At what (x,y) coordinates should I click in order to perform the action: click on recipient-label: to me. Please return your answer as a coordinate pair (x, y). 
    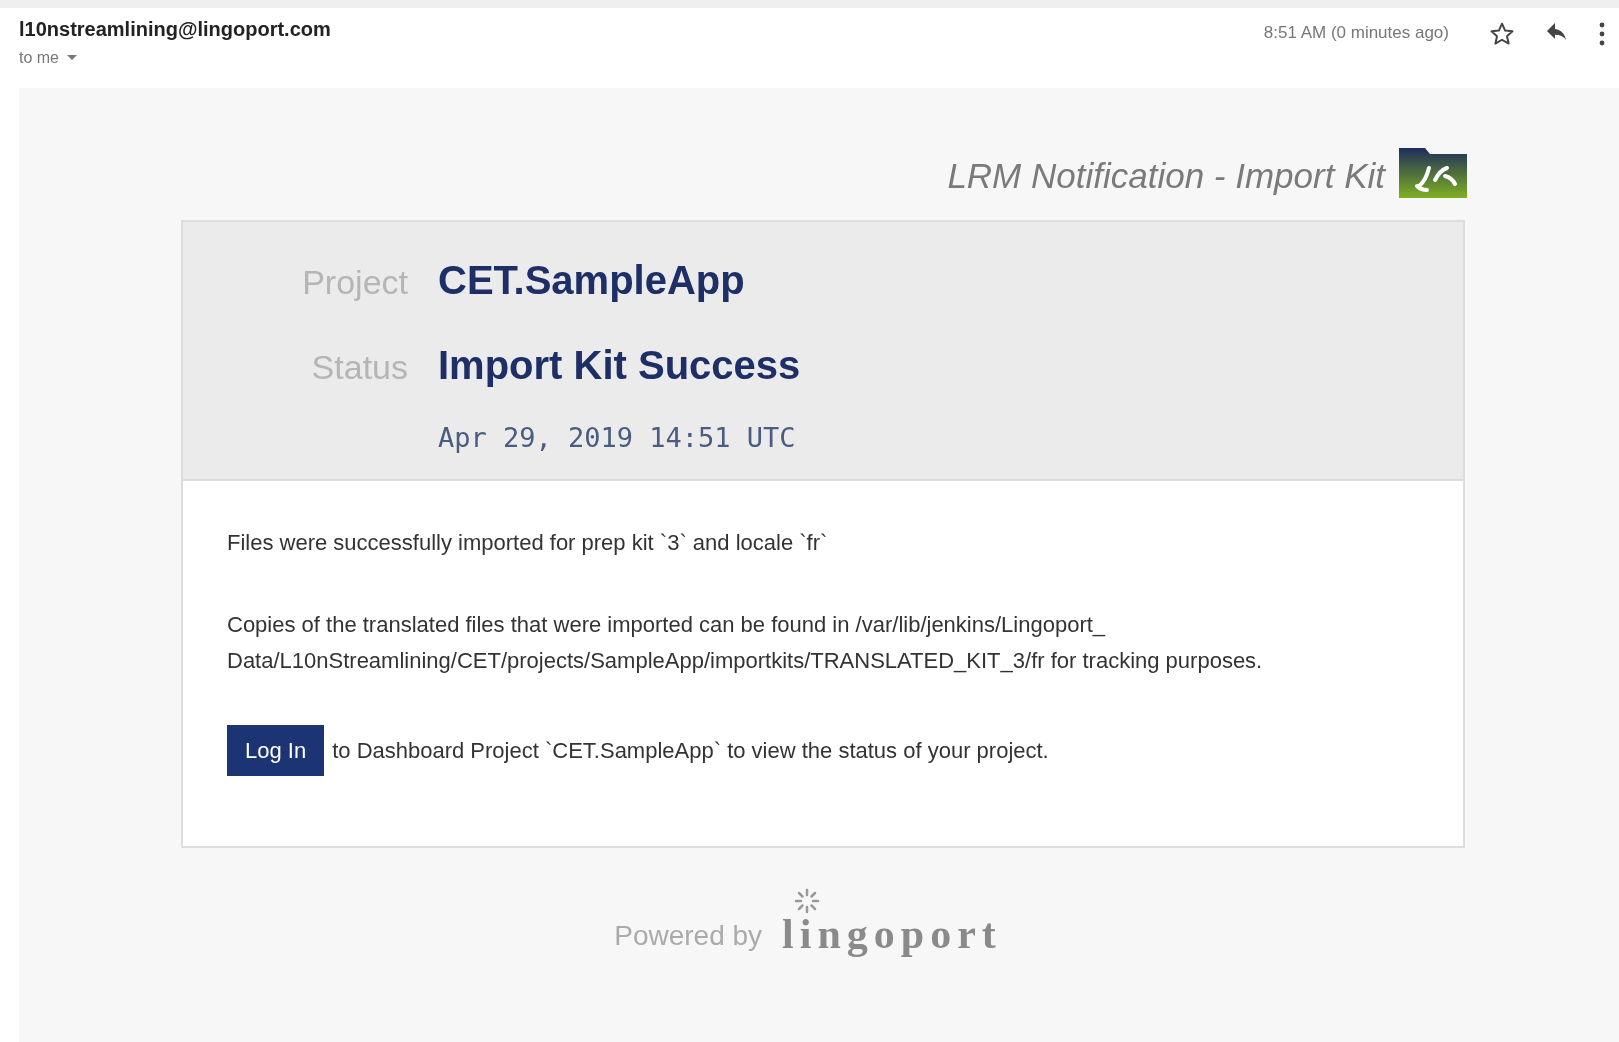
    Looking at the image, I should click on (39, 58).